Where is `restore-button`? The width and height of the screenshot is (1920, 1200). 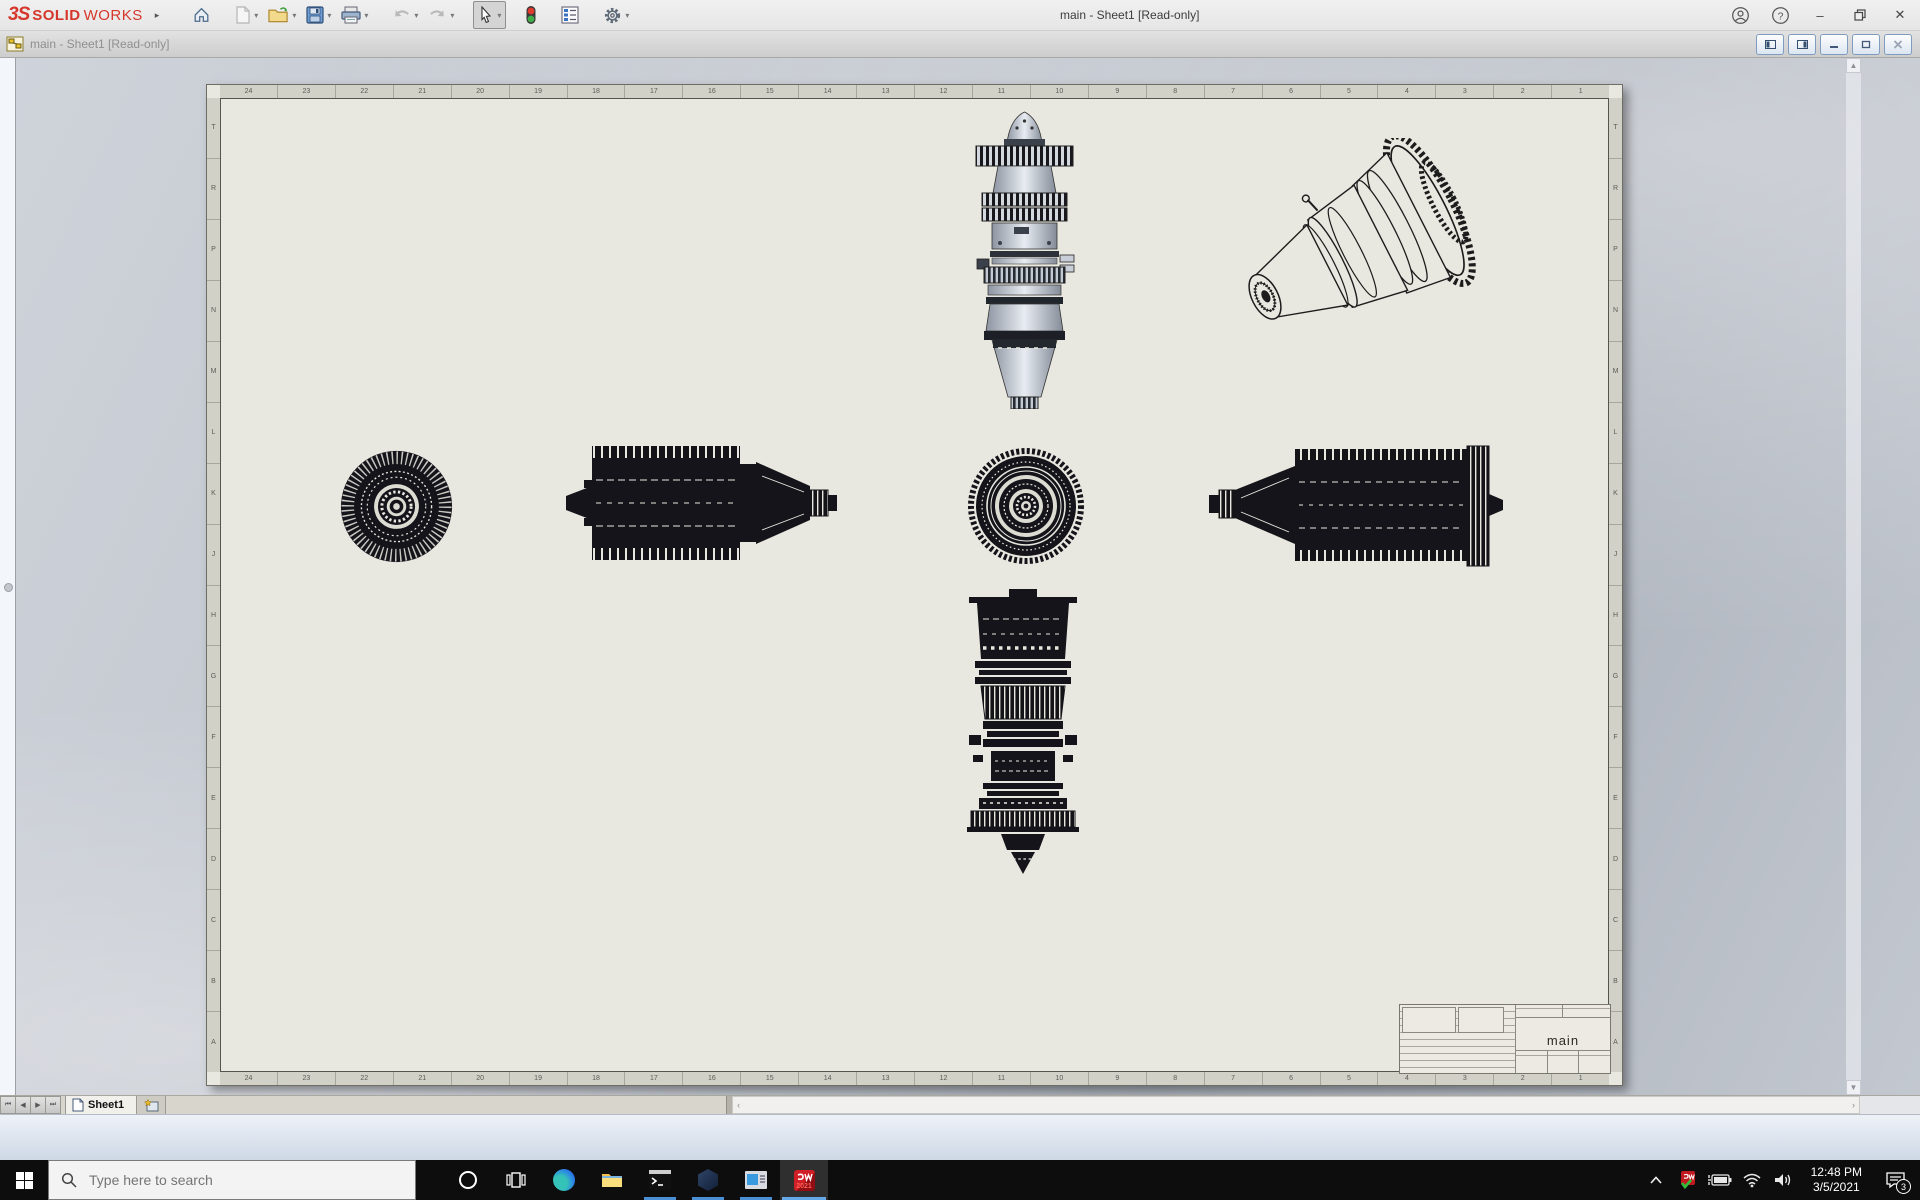 restore-button is located at coordinates (1860, 15).